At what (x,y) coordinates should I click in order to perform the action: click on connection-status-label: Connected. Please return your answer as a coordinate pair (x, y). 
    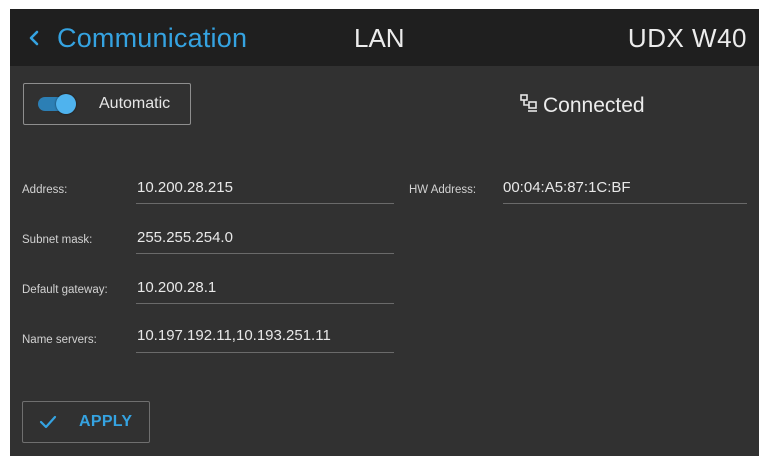
    Looking at the image, I should click on (594, 105).